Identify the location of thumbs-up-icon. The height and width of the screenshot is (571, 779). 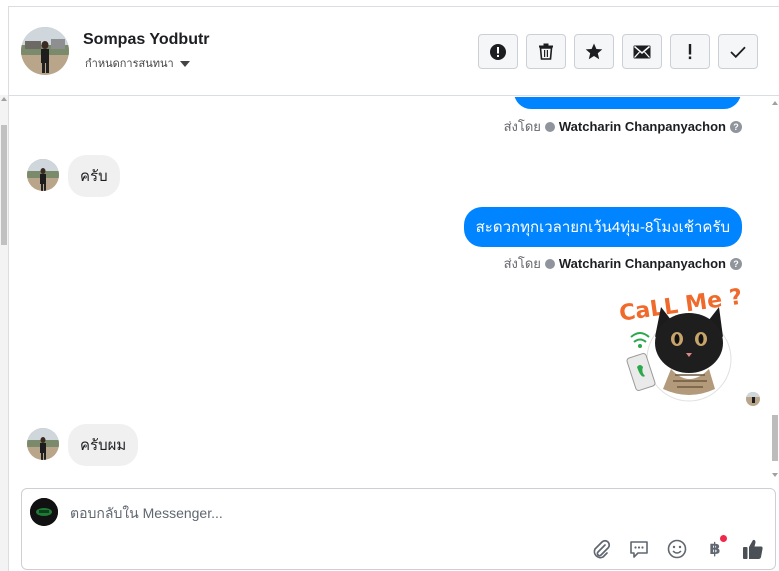
(753, 549).